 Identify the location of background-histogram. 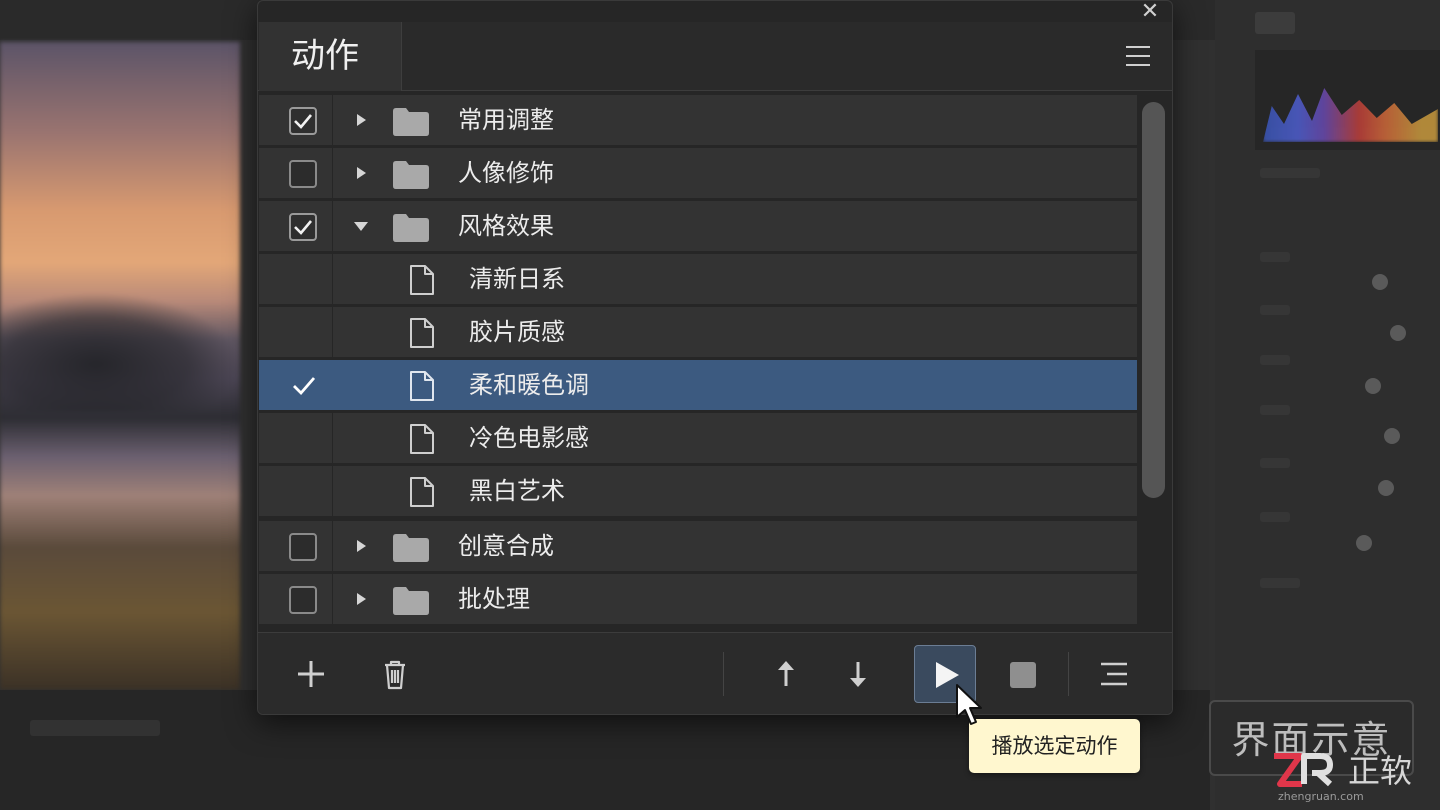
(1347, 100).